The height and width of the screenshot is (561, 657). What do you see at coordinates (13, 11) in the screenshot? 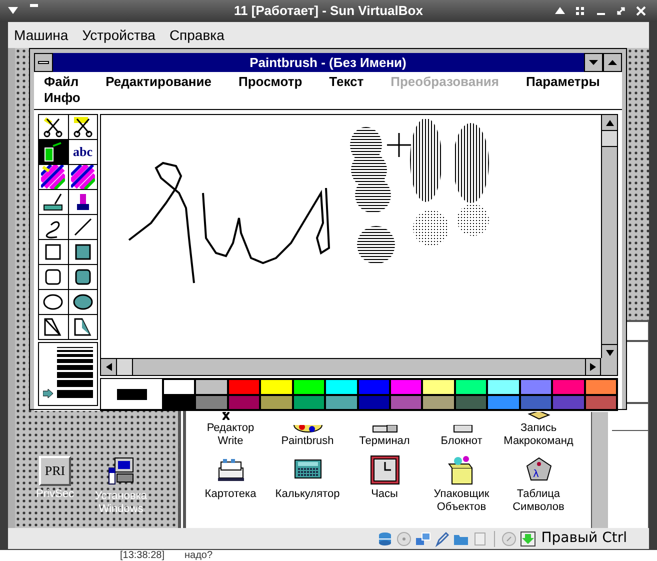
I see `dropdown-icon` at bounding box center [13, 11].